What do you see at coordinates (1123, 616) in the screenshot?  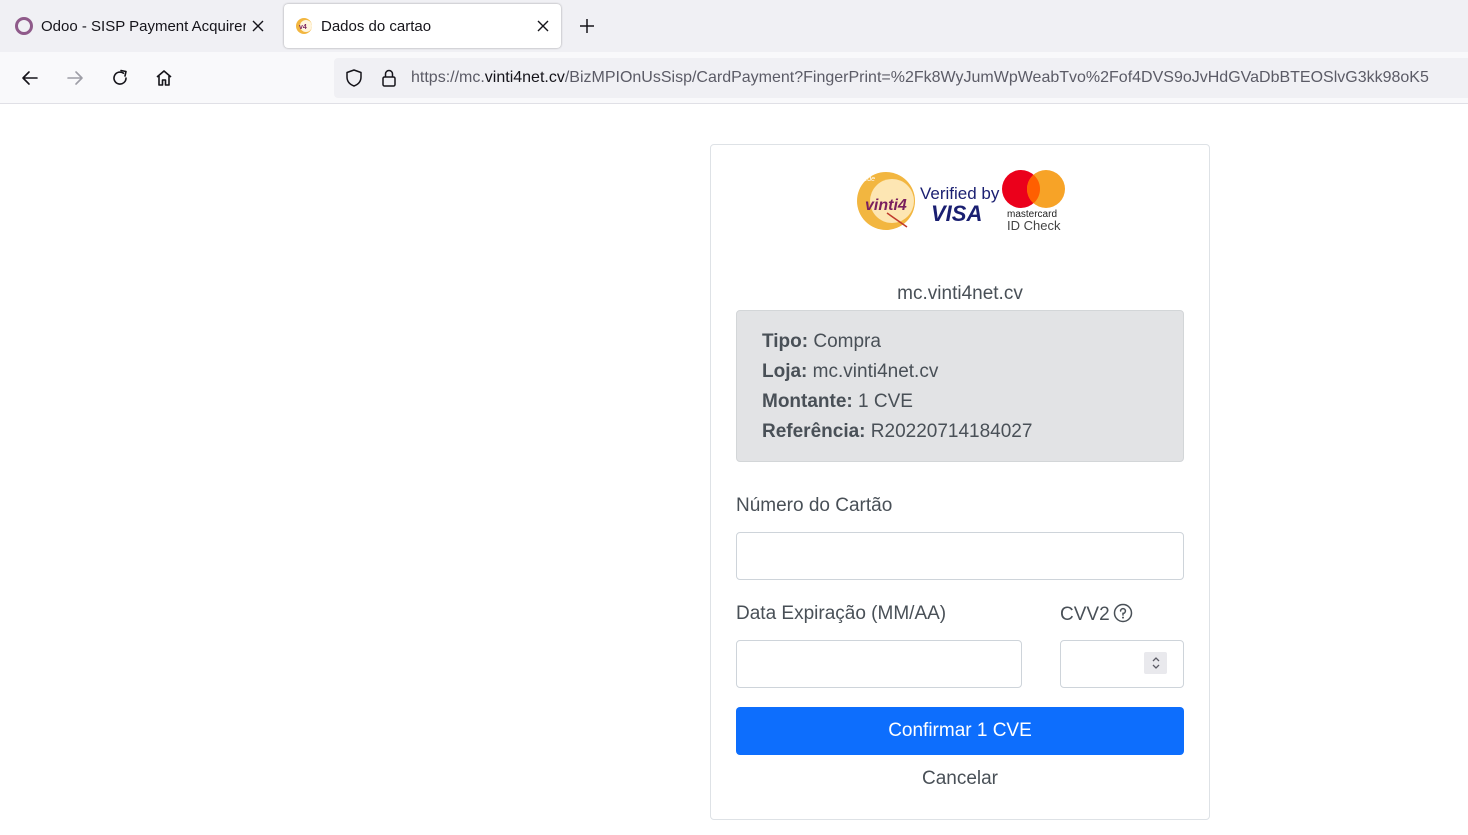 I see `help-icon` at bounding box center [1123, 616].